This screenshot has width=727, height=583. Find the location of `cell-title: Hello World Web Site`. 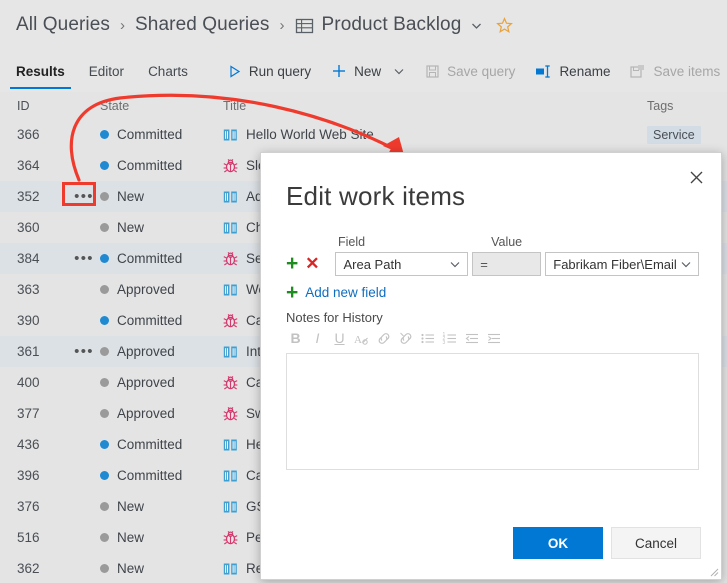

cell-title: Hello World Web Site is located at coordinates (433, 134).